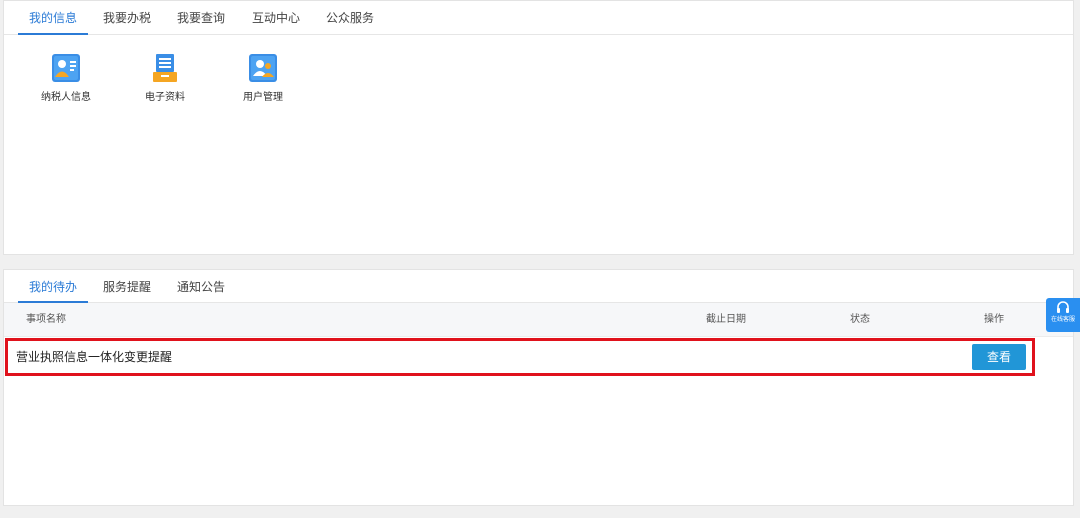 The image size is (1080, 518). I want to click on tab-service-reminders: 服务提醒, so click(127, 286).